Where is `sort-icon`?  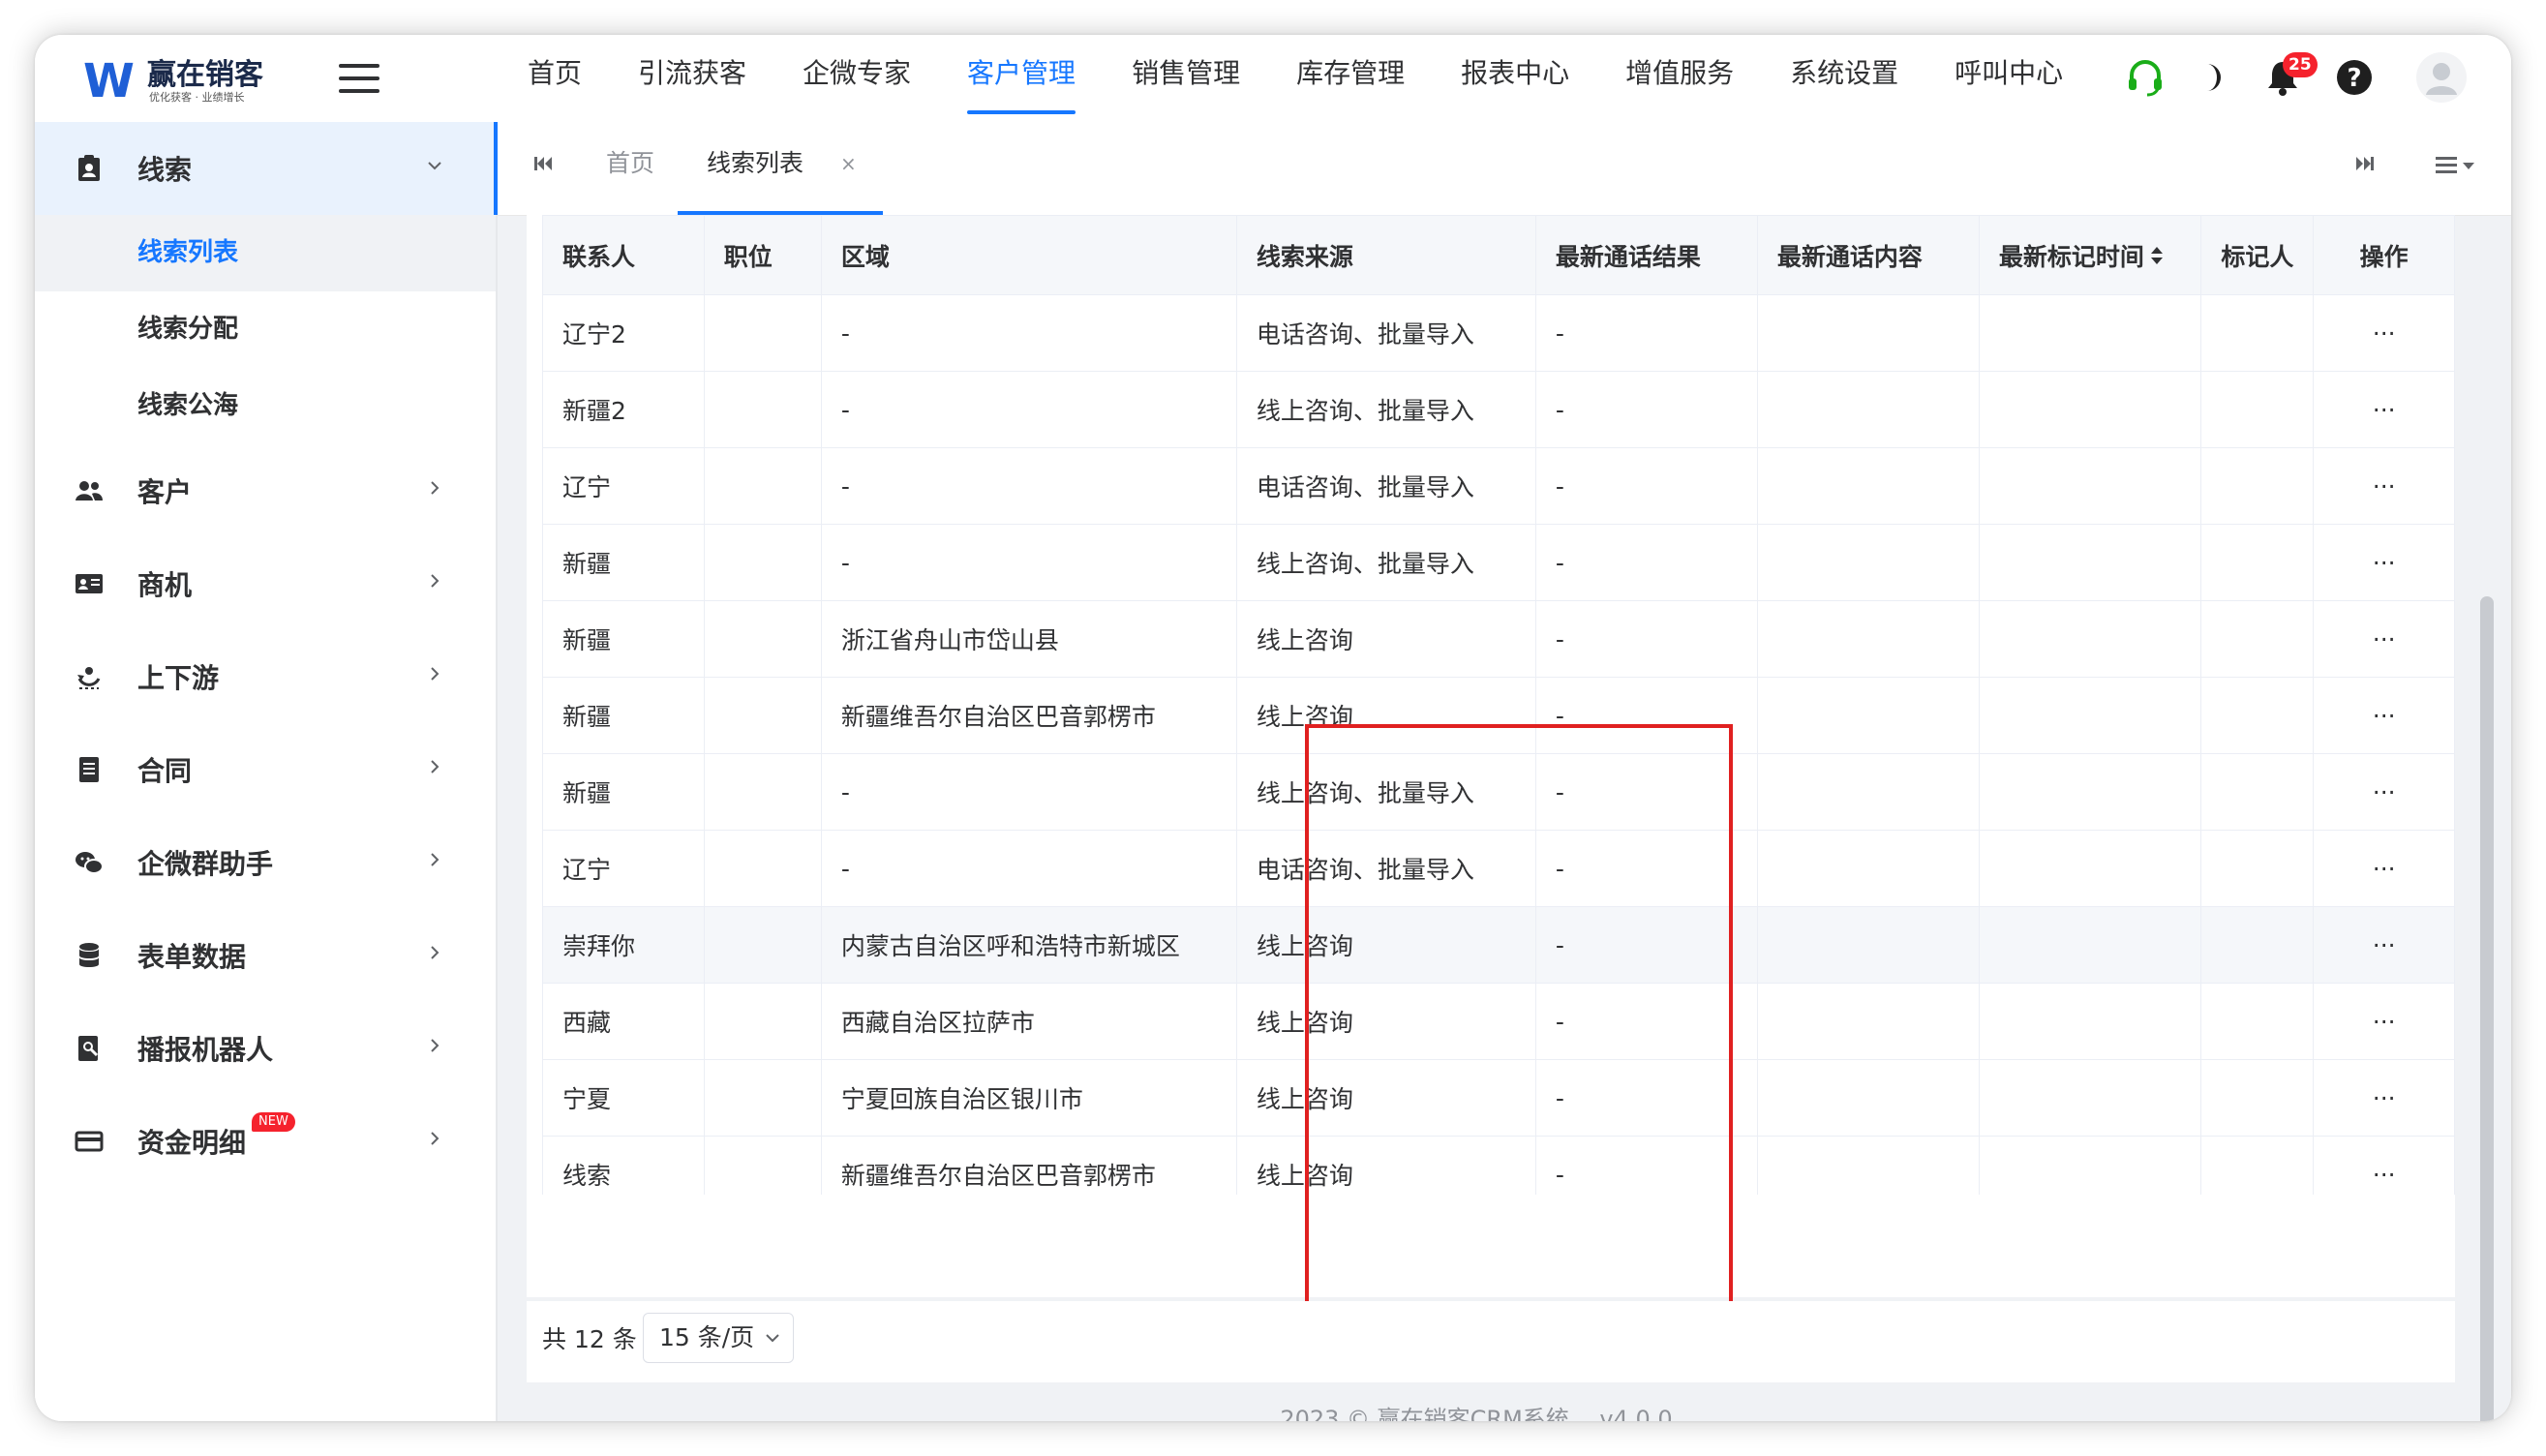 sort-icon is located at coordinates (2157, 258).